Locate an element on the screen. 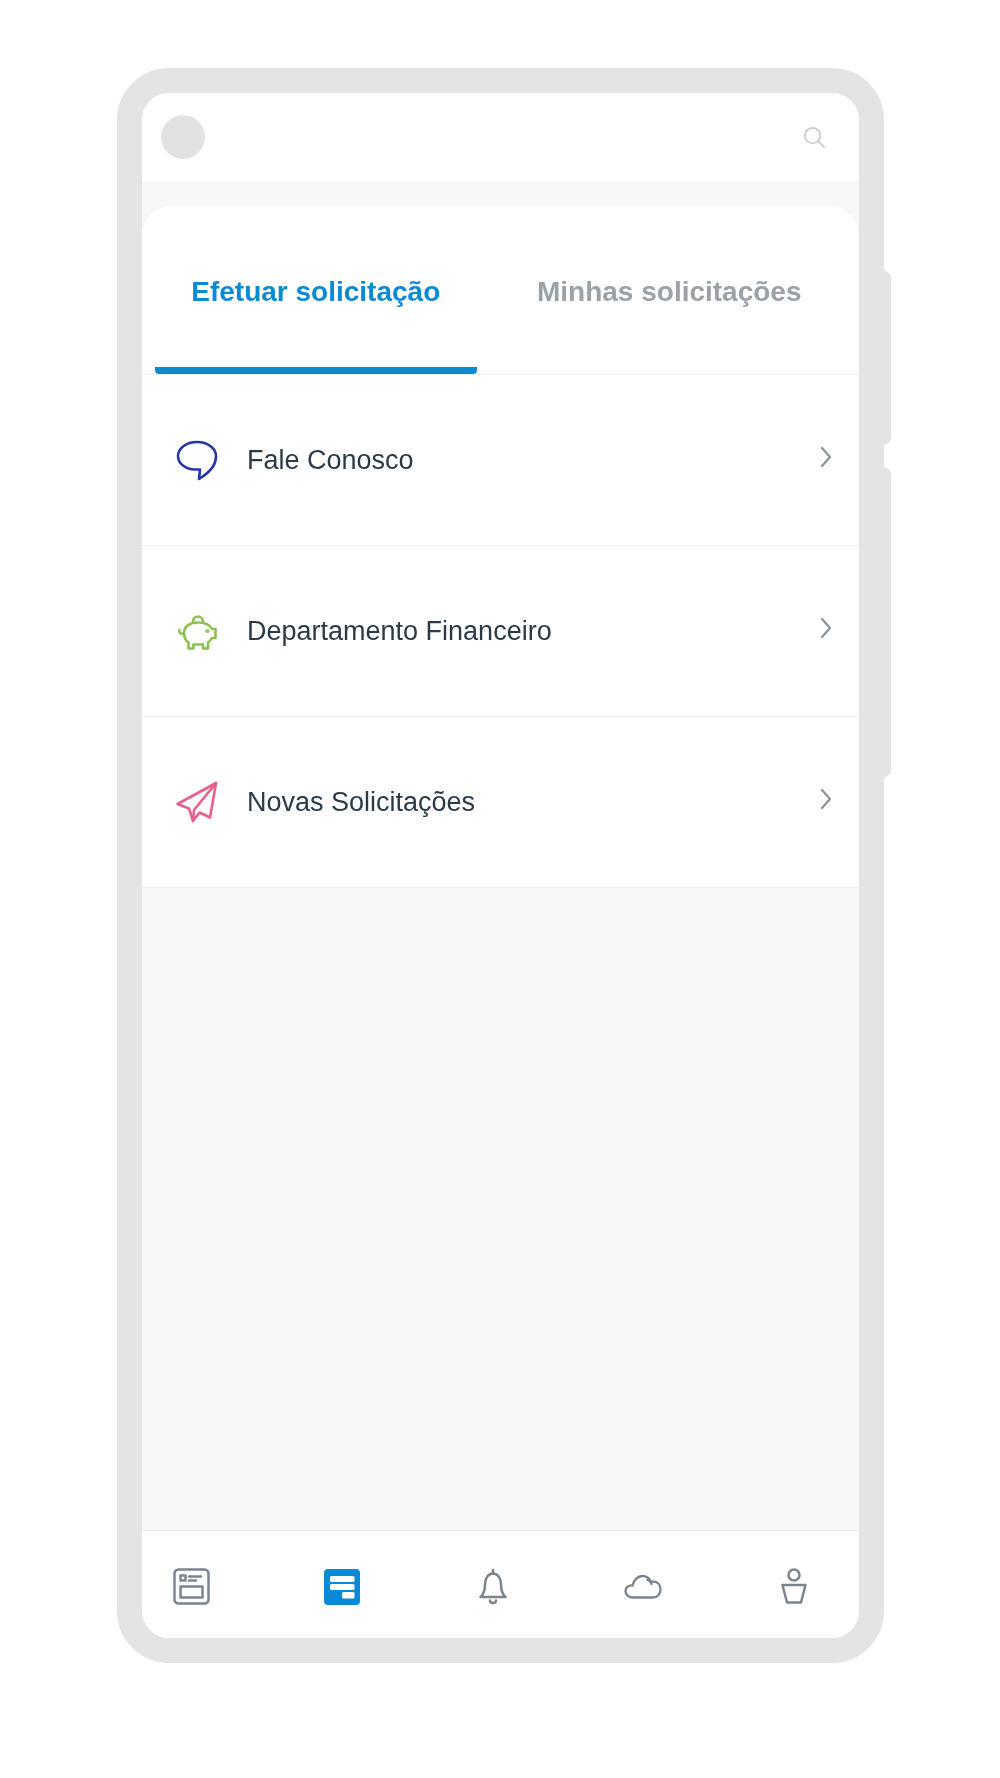 This screenshot has width=1000, height=1778. menu-item: Fale Conosco is located at coordinates (500, 460).